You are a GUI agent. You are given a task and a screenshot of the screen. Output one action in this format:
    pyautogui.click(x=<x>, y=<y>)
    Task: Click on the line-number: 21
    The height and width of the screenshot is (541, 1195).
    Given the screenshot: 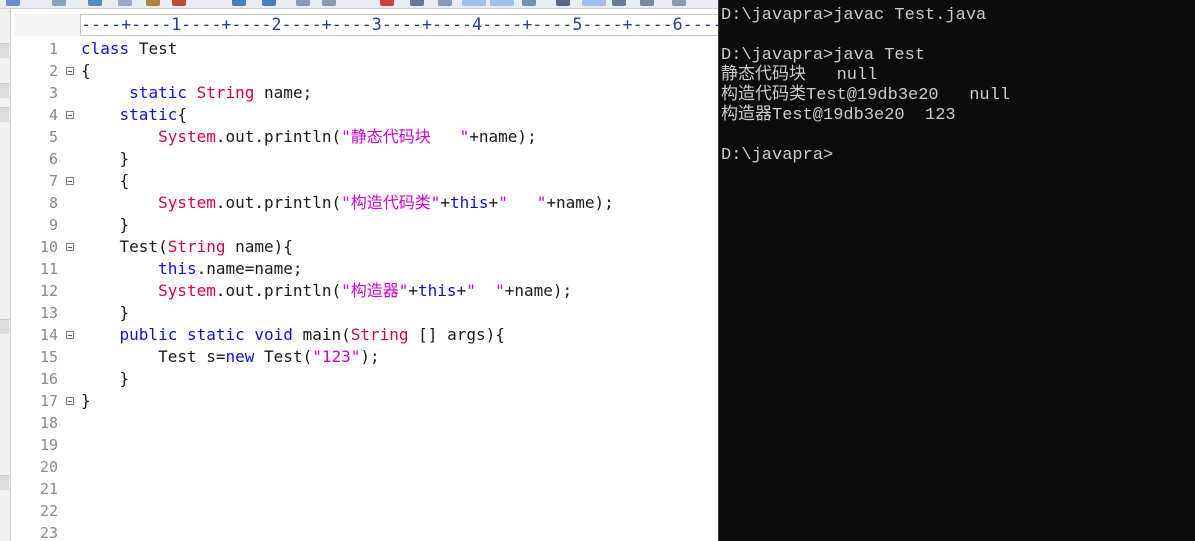 What is the action you would take?
    pyautogui.click(x=48, y=489)
    